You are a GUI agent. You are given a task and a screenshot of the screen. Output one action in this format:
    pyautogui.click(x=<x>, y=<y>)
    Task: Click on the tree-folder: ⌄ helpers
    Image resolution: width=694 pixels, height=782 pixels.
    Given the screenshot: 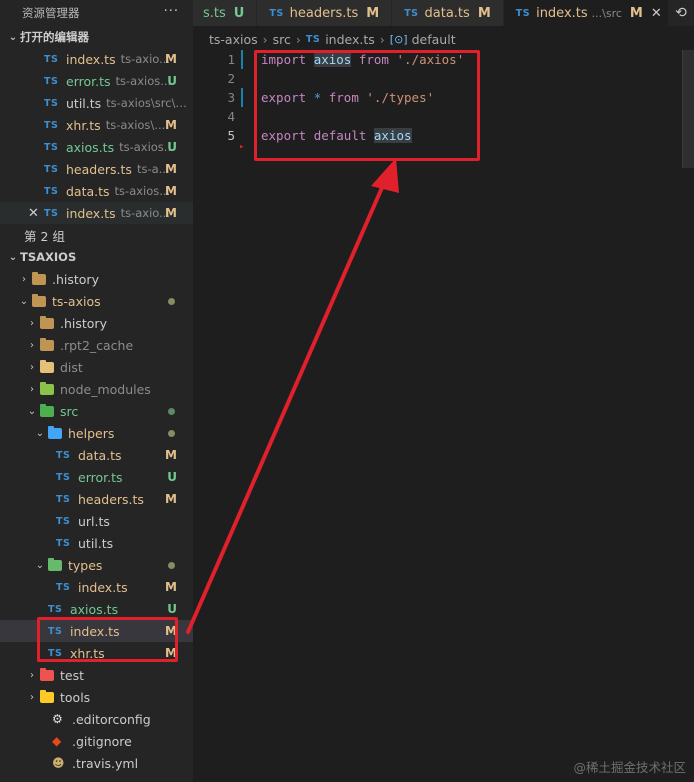 What is the action you would take?
    pyautogui.click(x=96, y=433)
    